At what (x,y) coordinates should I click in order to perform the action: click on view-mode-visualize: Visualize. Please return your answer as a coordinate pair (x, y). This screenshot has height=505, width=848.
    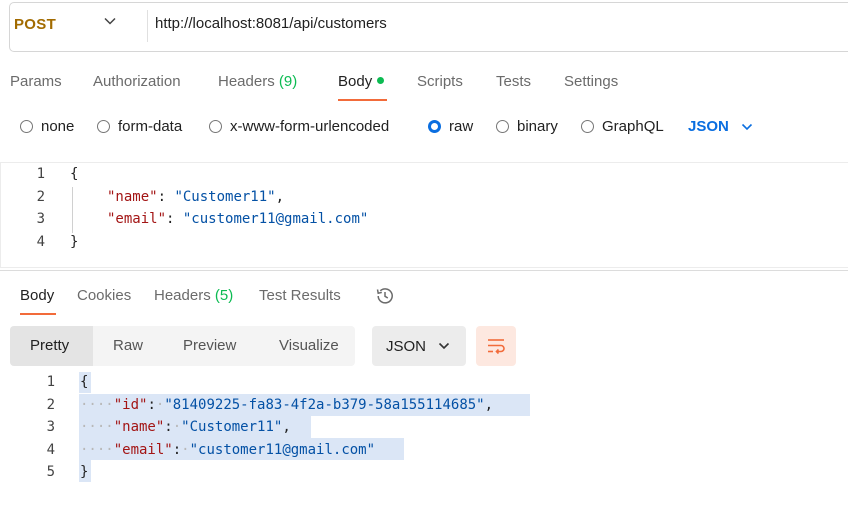
    Looking at the image, I should click on (309, 345).